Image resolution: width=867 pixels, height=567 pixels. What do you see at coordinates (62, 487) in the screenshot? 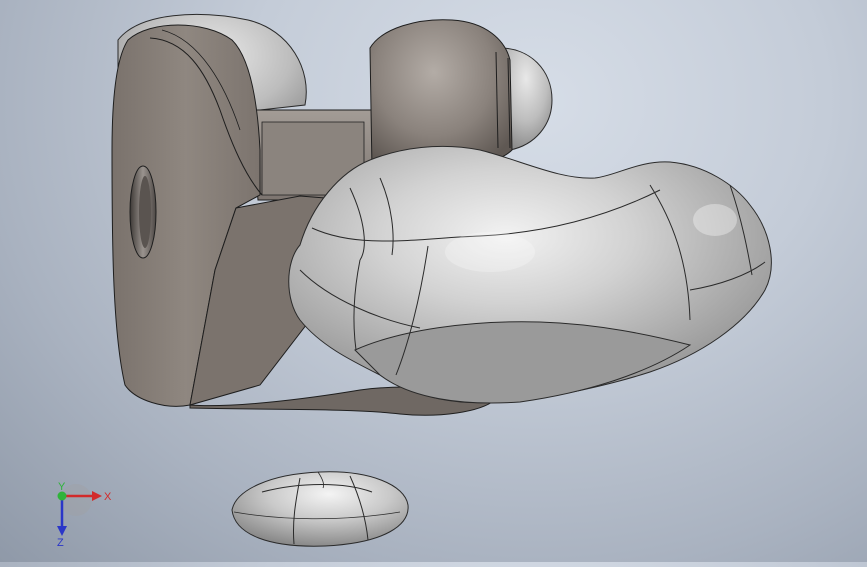
I see `y-axis-label: Y` at bounding box center [62, 487].